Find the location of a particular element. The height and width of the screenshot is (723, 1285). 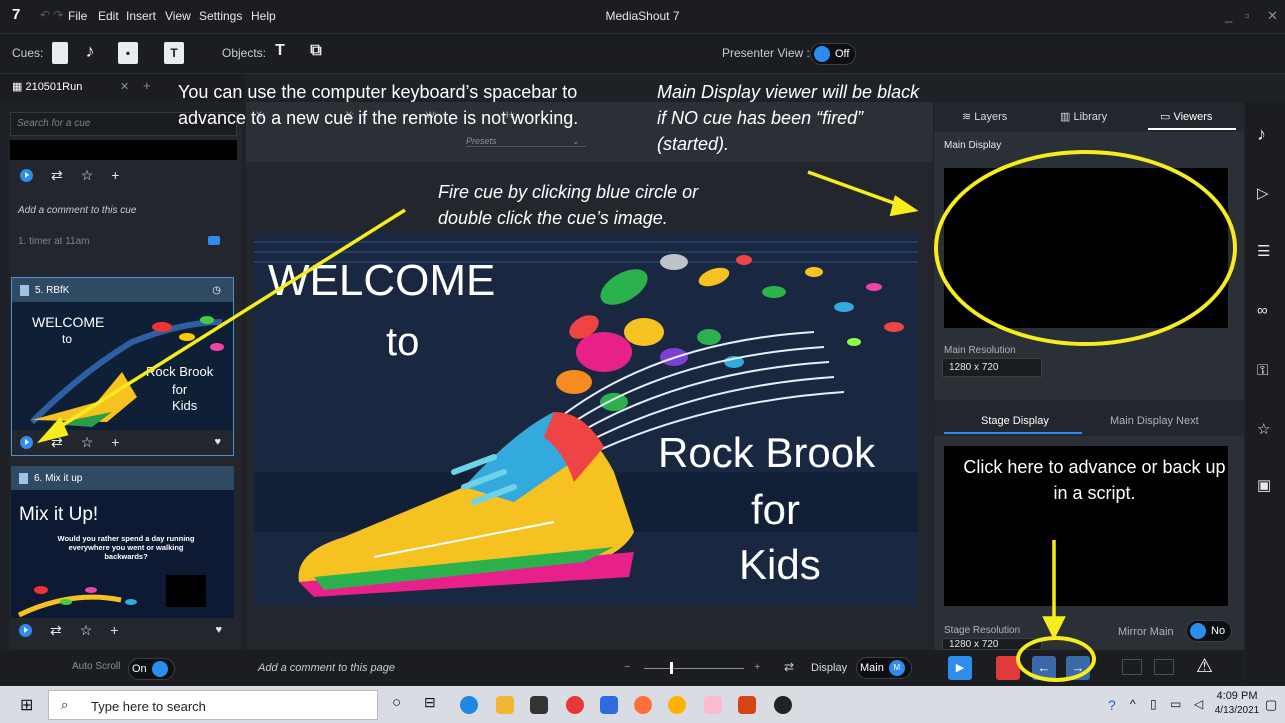

search-icon: ⌕ is located at coordinates (65, 704).